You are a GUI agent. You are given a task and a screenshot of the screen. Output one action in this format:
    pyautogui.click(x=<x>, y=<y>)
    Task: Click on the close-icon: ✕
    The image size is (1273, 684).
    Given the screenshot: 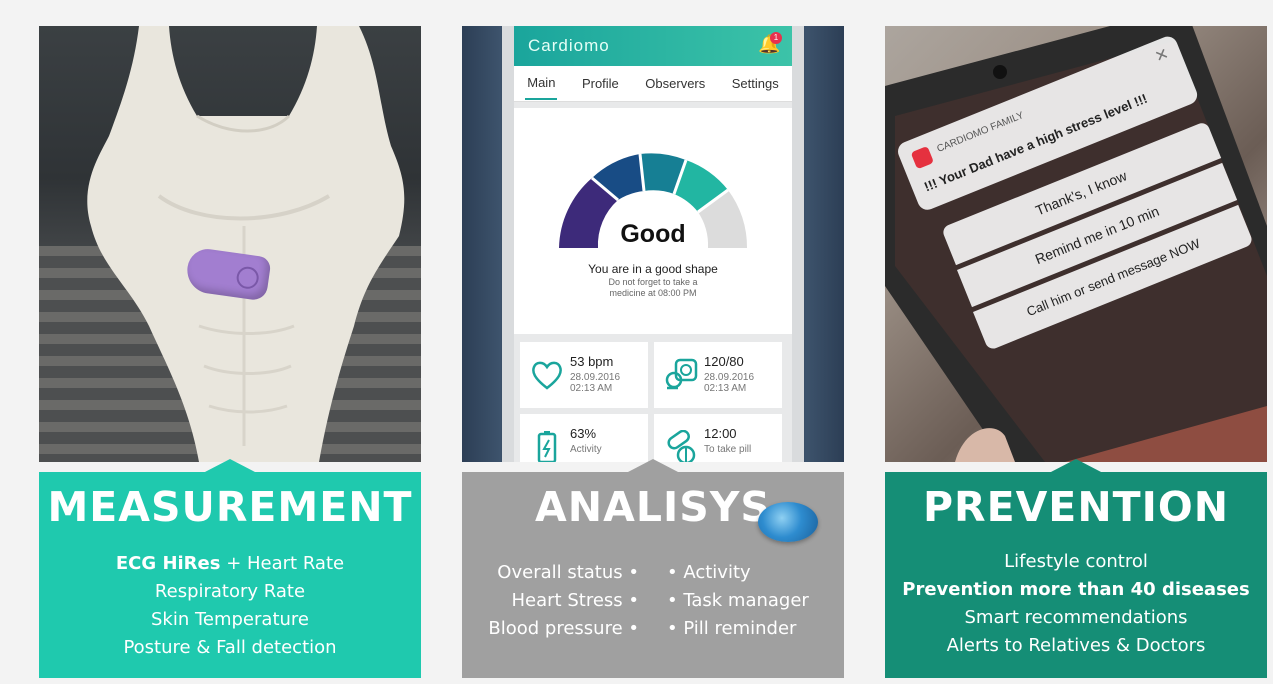 What is the action you would take?
    pyautogui.click(x=1162, y=56)
    